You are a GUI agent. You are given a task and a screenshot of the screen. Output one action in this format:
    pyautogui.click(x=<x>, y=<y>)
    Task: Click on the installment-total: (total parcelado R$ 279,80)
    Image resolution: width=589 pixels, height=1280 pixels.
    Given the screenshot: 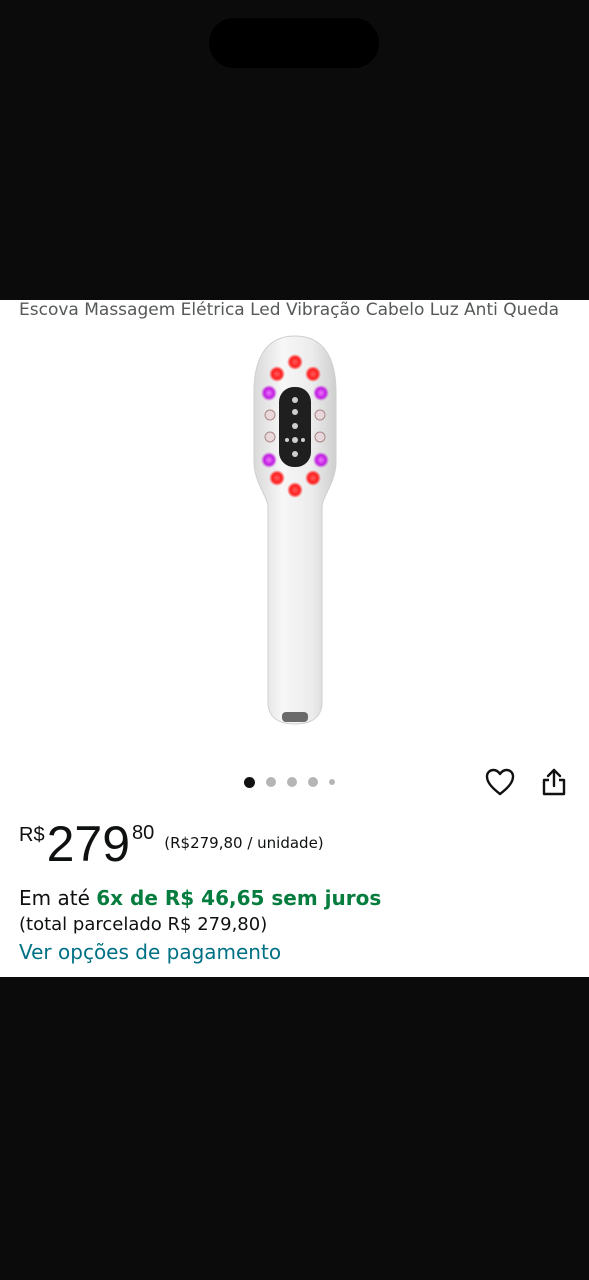 What is the action you would take?
    pyautogui.click(x=143, y=924)
    